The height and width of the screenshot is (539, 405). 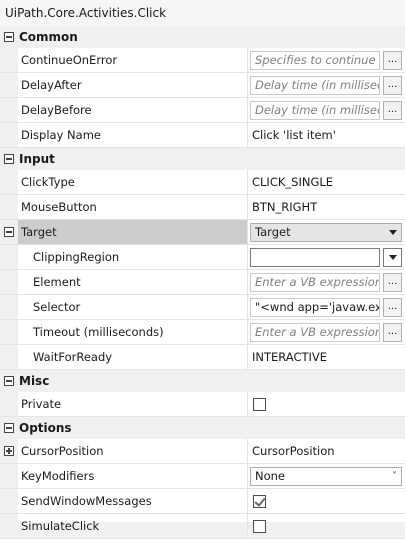 What do you see at coordinates (34, 381) in the screenshot?
I see `category-label: Misc` at bounding box center [34, 381].